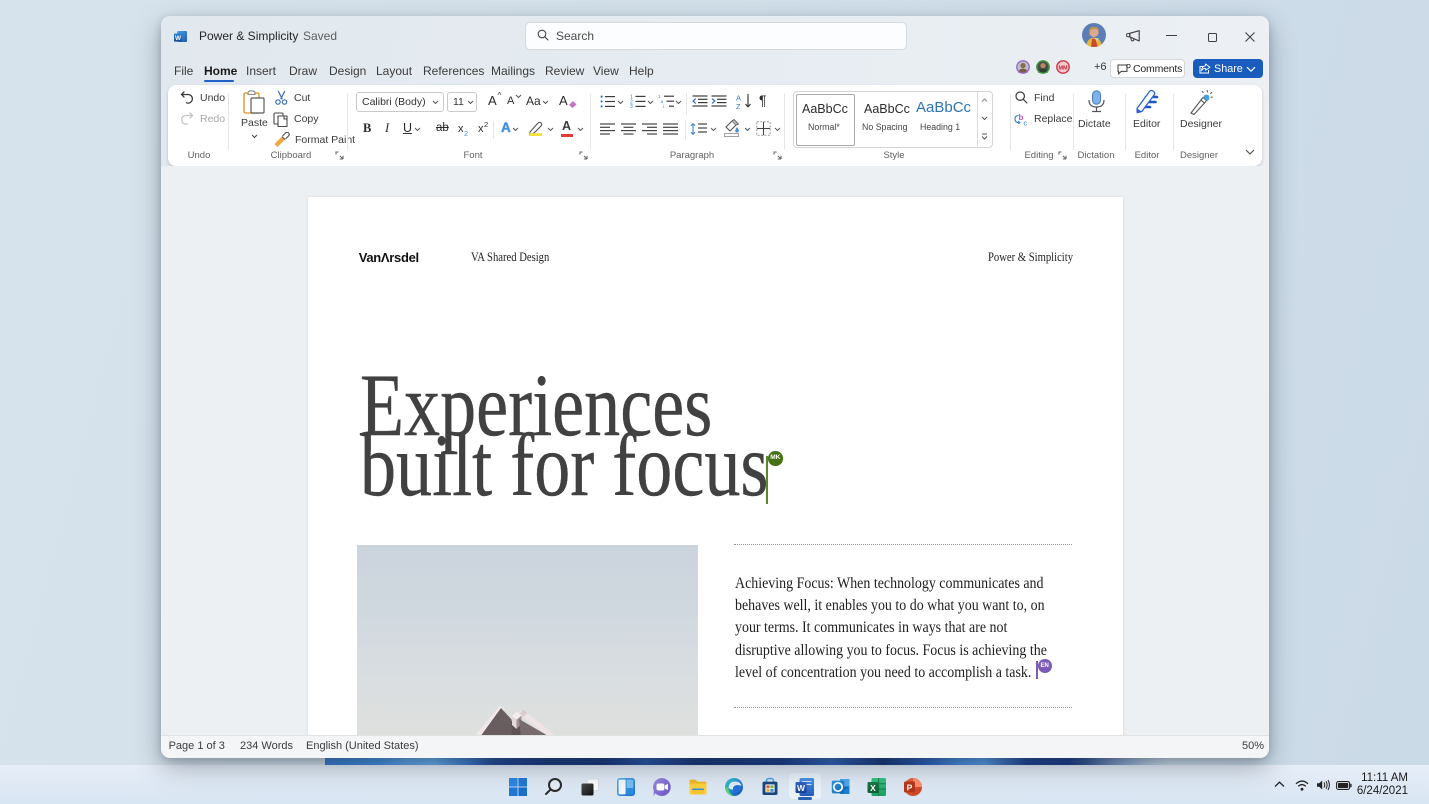 This screenshot has width=1429, height=804. I want to click on svg-text: Z, so click(738, 106).